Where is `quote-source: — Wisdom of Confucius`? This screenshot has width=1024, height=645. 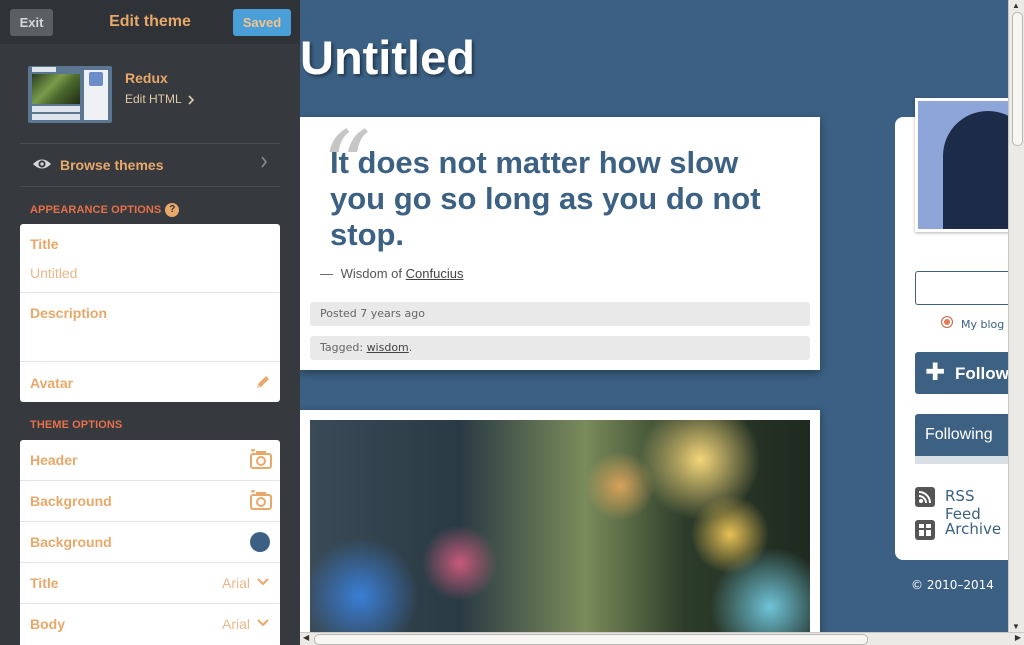 quote-source: — Wisdom of Confucius is located at coordinates (391, 273).